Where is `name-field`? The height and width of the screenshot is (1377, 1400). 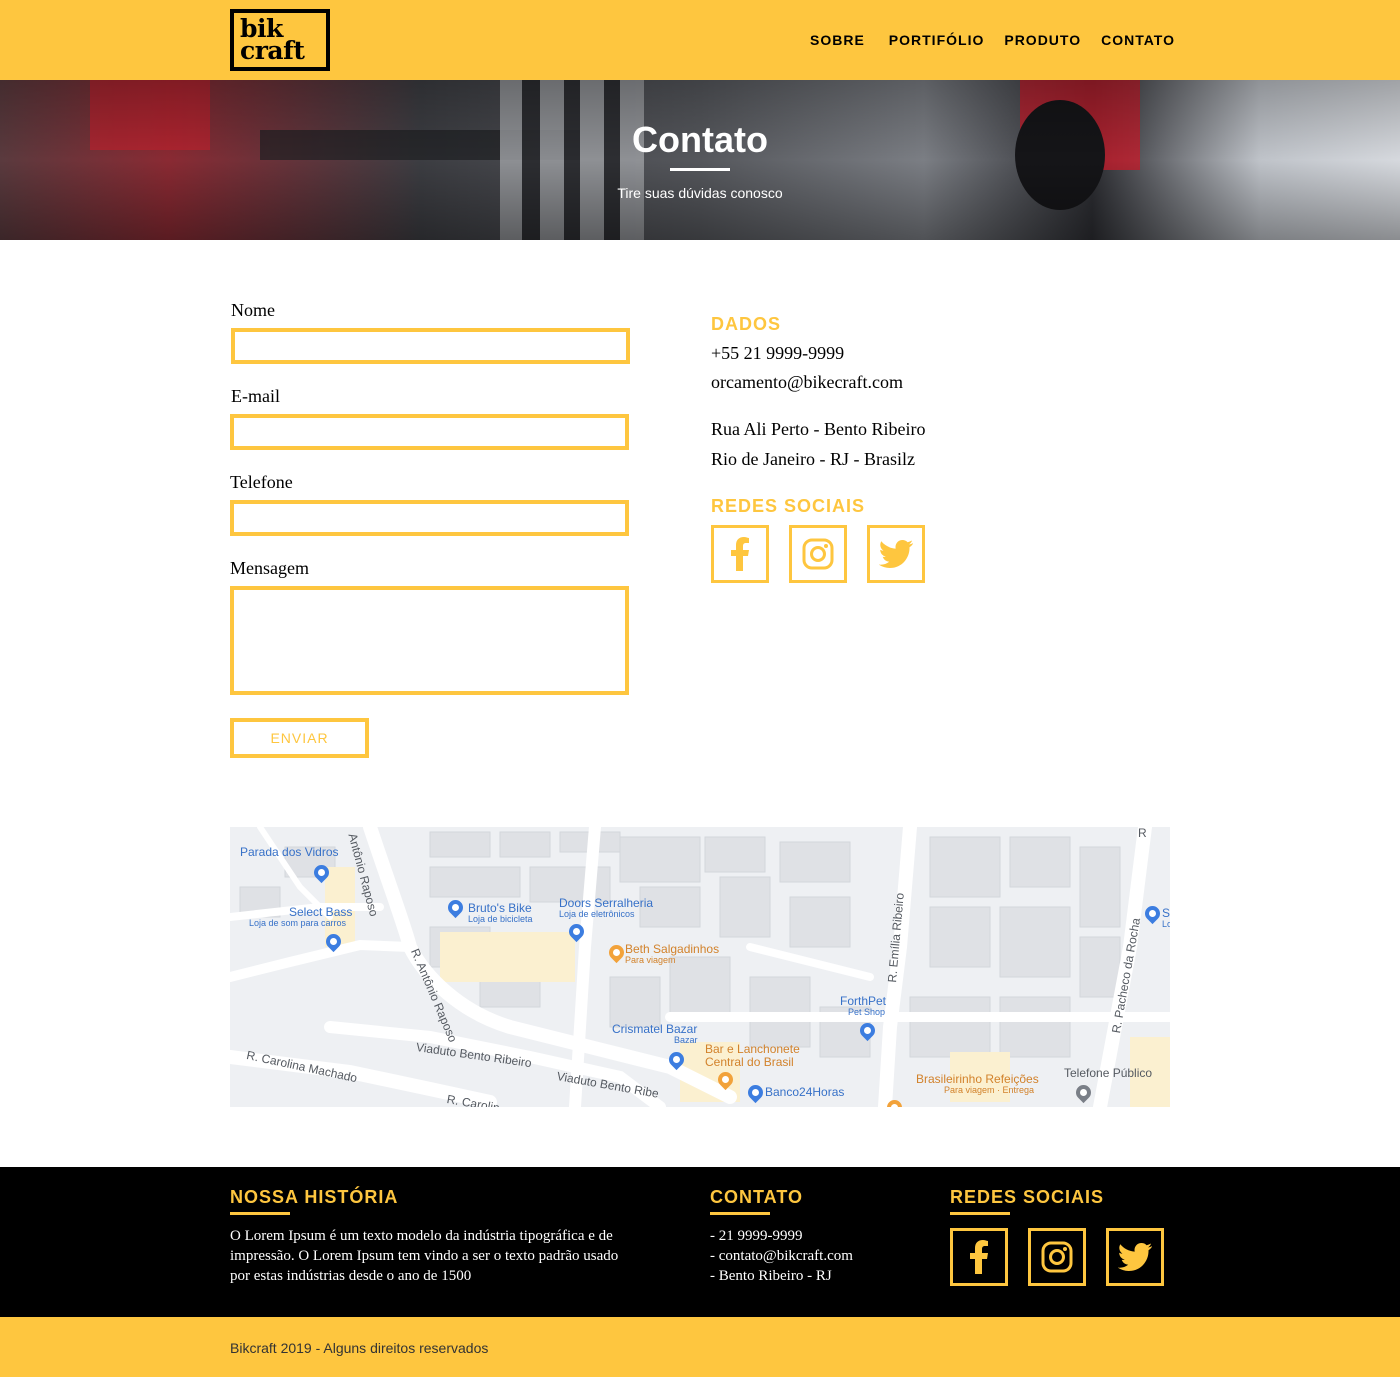 name-field is located at coordinates (430, 346).